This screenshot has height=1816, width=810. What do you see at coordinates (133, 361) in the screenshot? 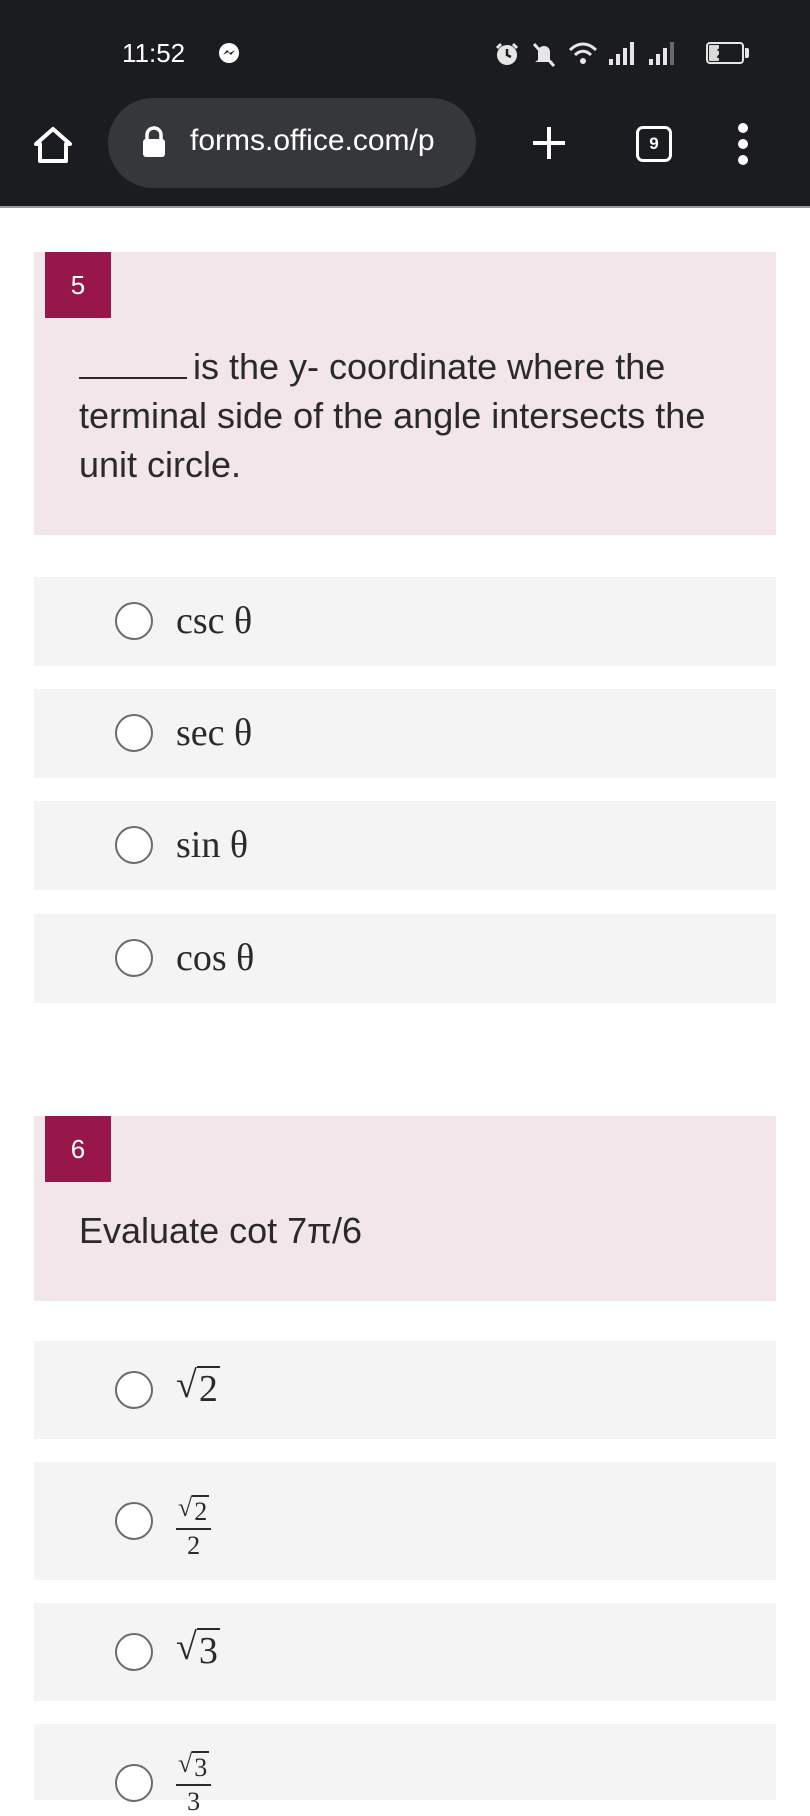
I see `answer-blank` at bounding box center [133, 361].